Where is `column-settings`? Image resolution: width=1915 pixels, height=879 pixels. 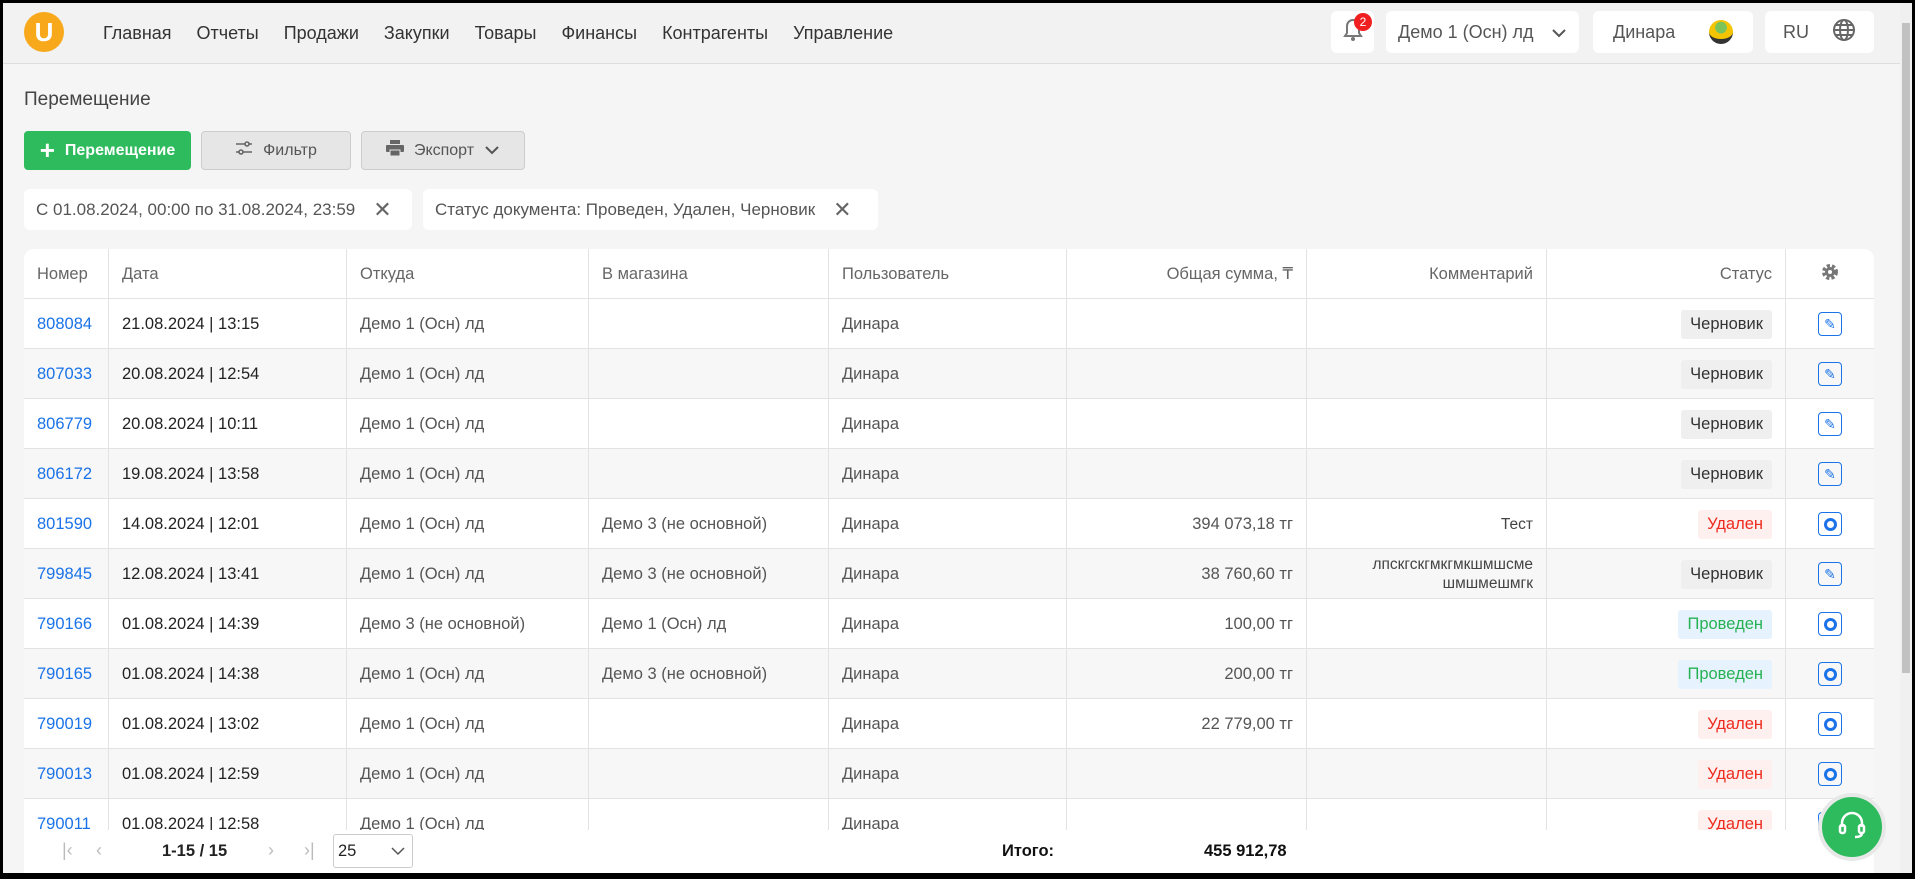 column-settings is located at coordinates (1830, 274).